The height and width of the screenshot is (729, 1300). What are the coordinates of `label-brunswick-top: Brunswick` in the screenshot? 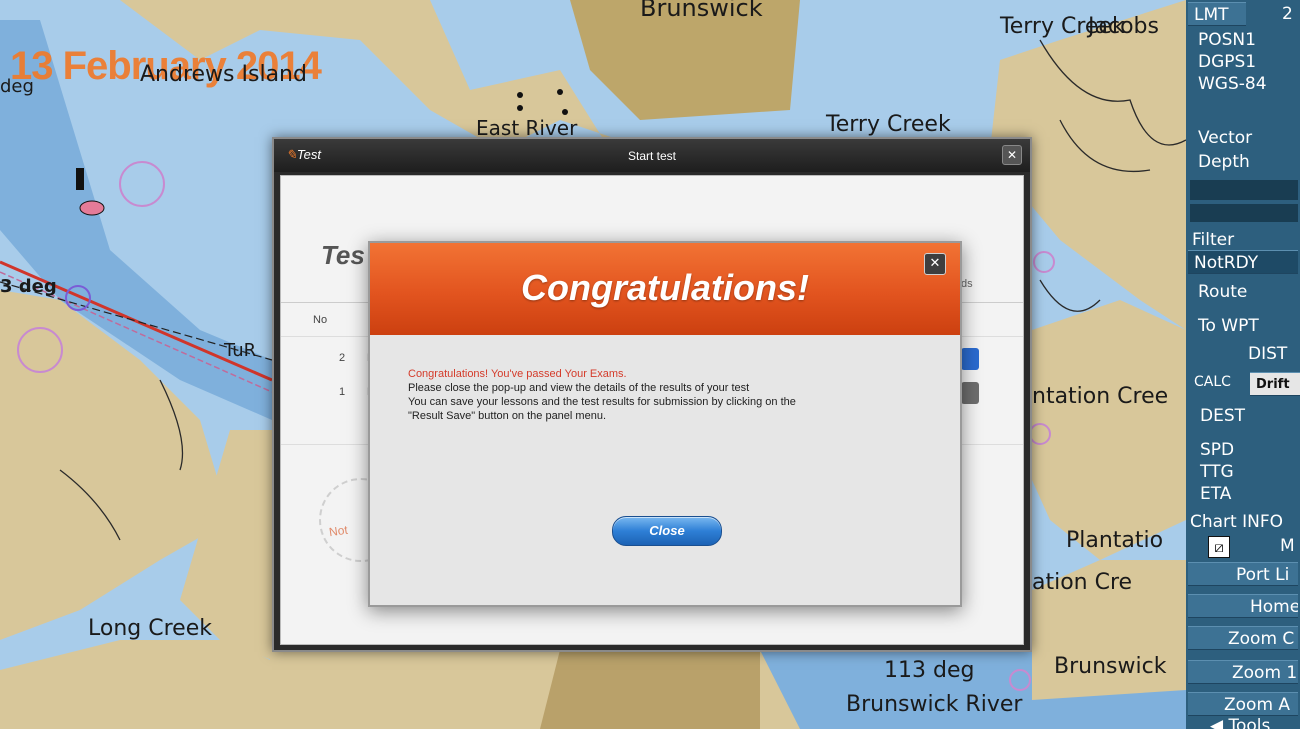 It's located at (701, 11).